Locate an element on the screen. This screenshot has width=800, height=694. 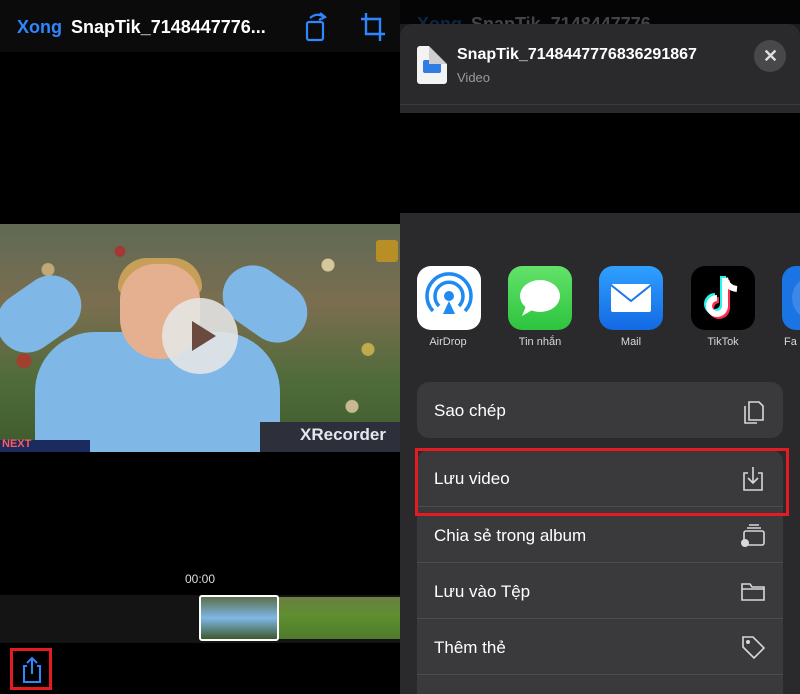
tag-icon is located at coordinates (754, 648).